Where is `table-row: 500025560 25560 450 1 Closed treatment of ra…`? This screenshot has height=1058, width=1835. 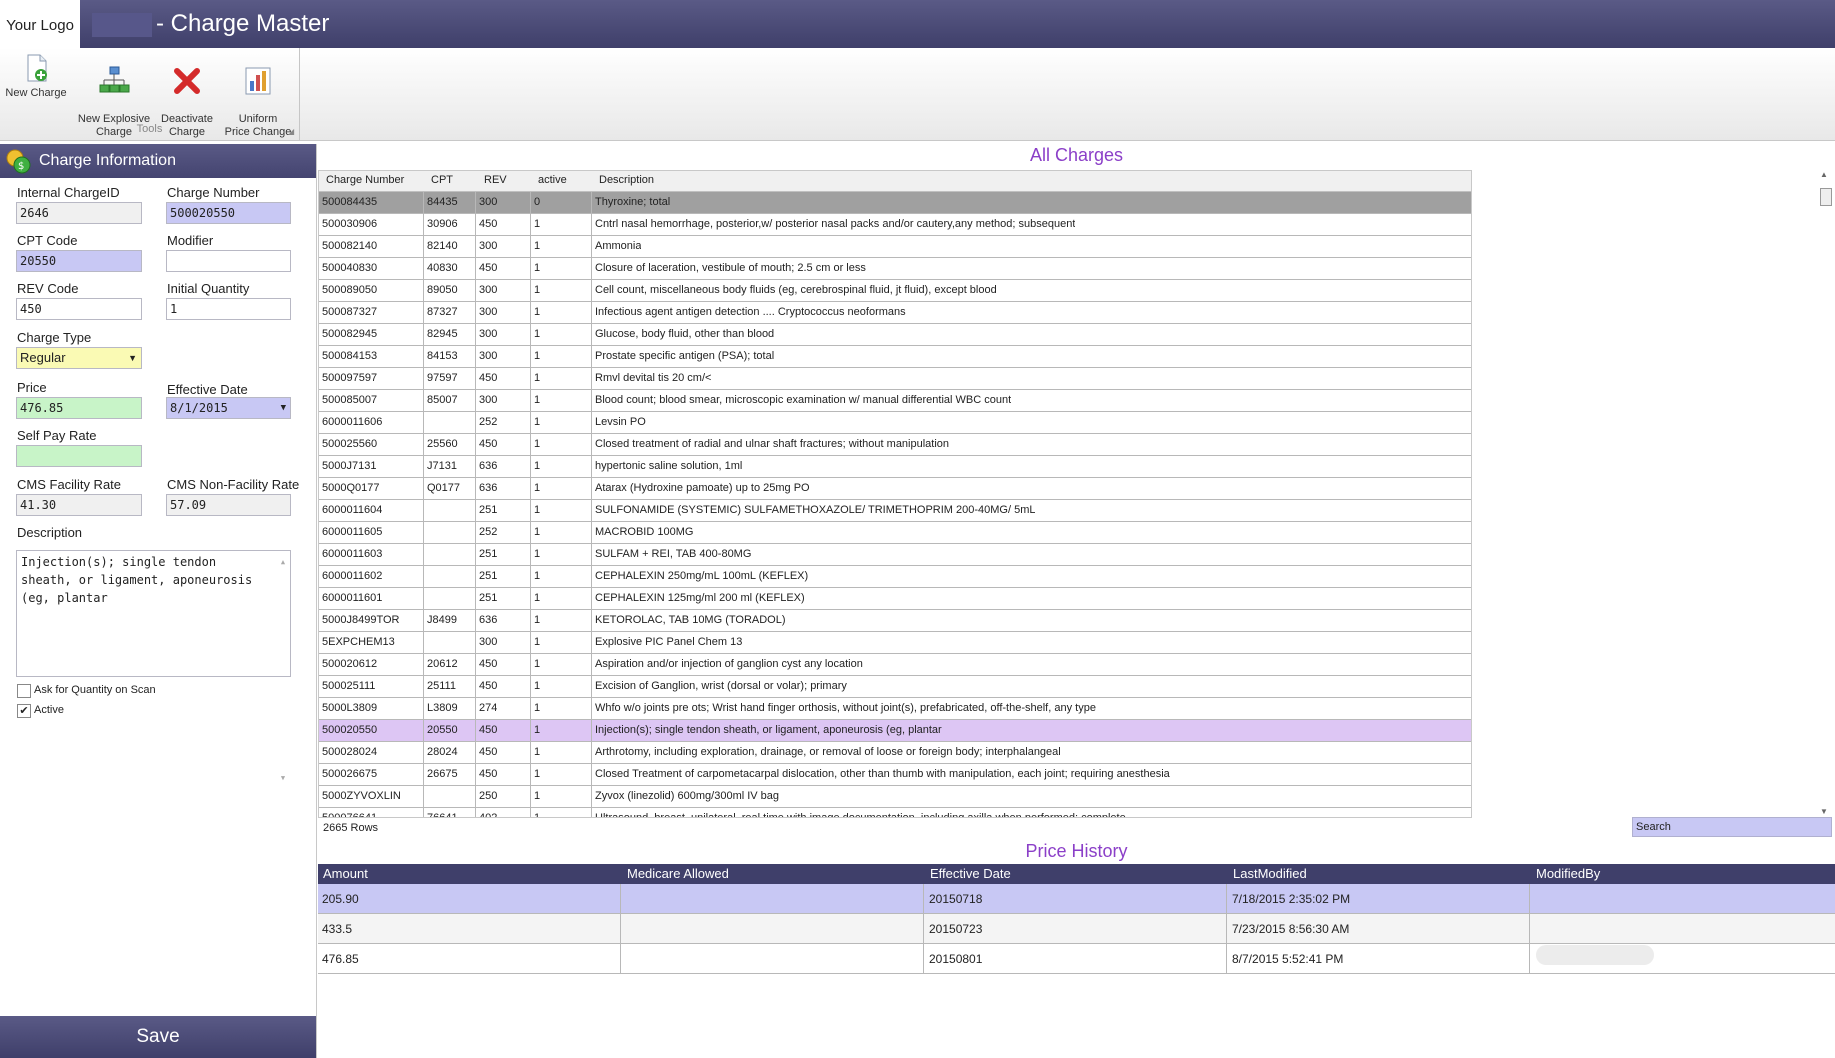
table-row: 500025560 25560 450 1 Closed treatment of ra… is located at coordinates (895, 445).